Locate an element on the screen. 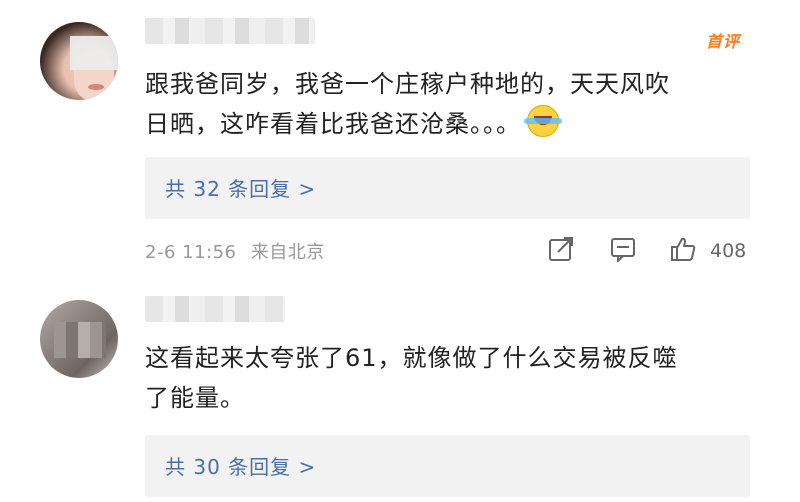 The height and width of the screenshot is (502, 800). replies-box: 共 30 条回复 > is located at coordinates (447, 466).